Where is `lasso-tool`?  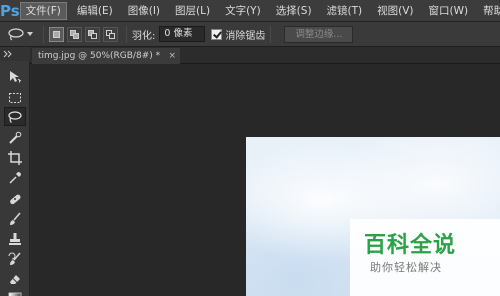
lasso-tool is located at coordinates (15, 116).